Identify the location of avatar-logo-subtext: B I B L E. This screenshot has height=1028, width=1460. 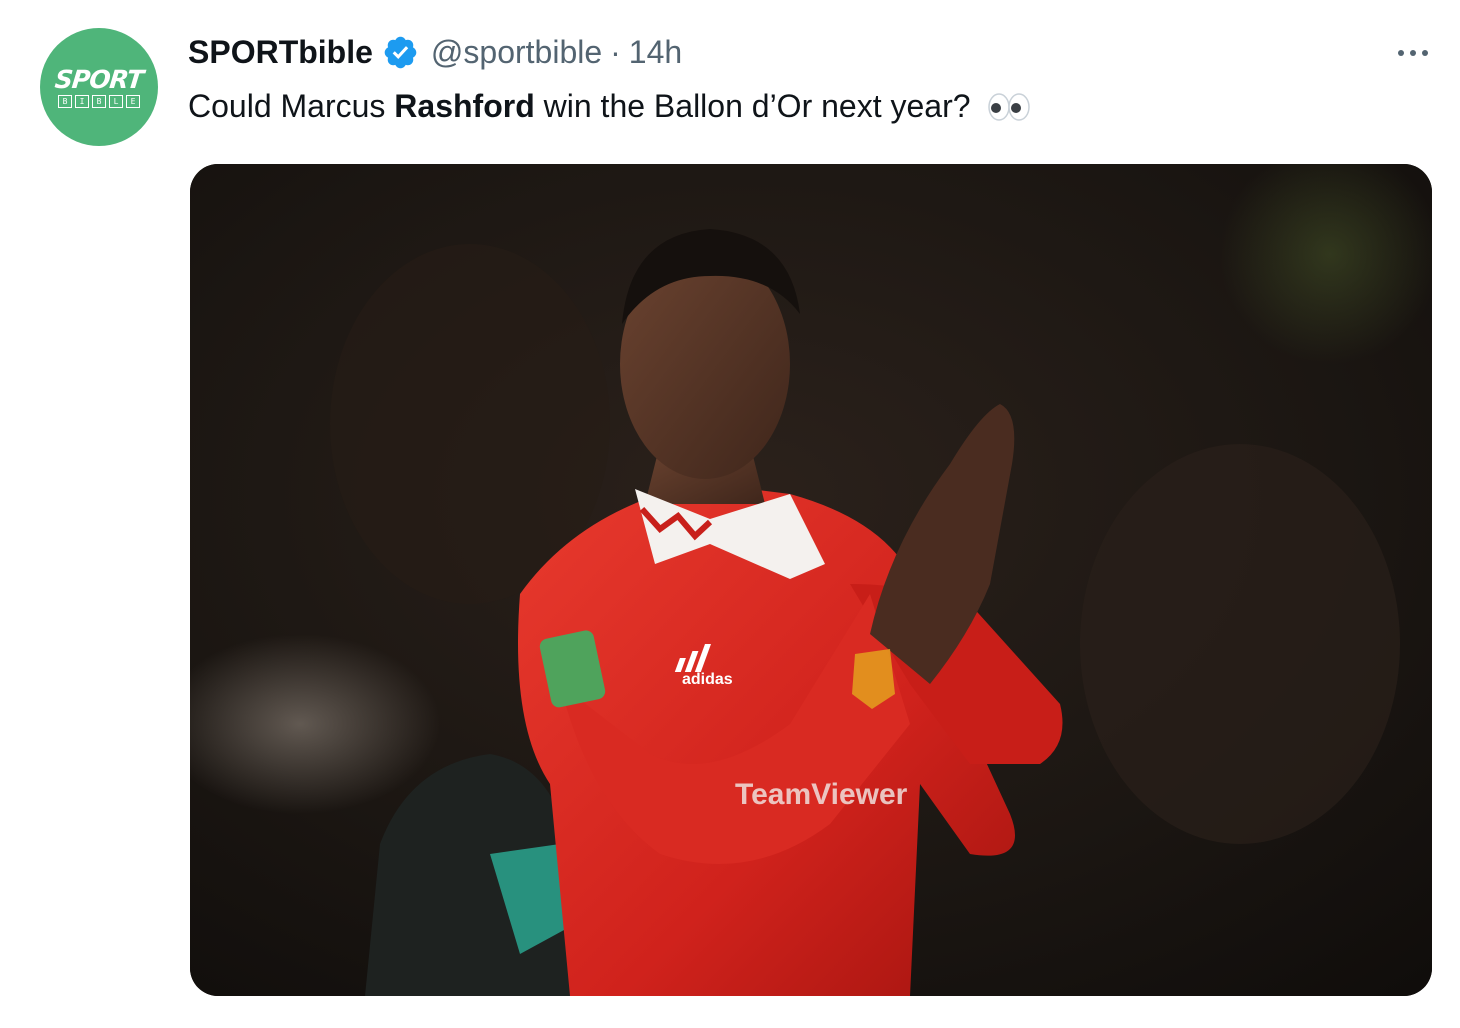
(99, 101).